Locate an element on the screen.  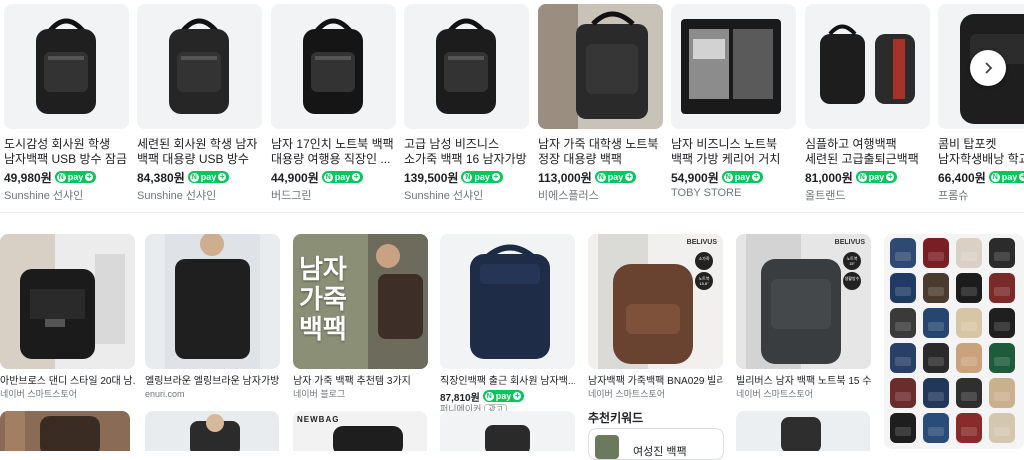
recommended-keywords-title: 추천키워드 is located at coordinates (616, 418).